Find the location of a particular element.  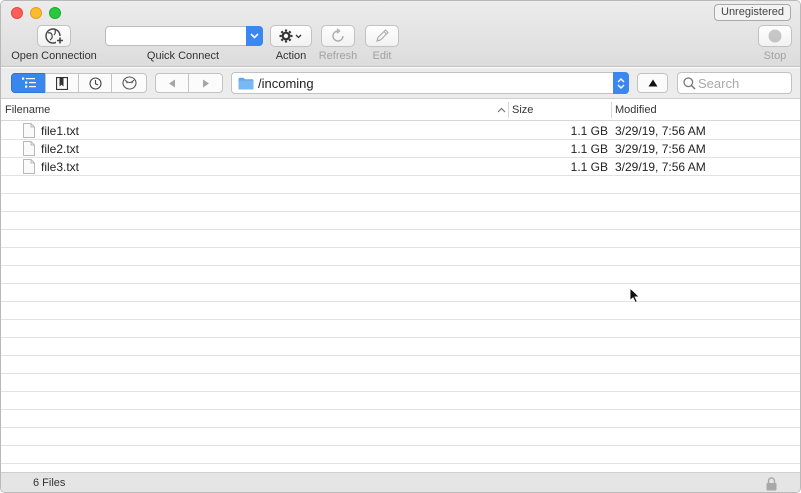

quick-connect-dropdown is located at coordinates (254, 36).